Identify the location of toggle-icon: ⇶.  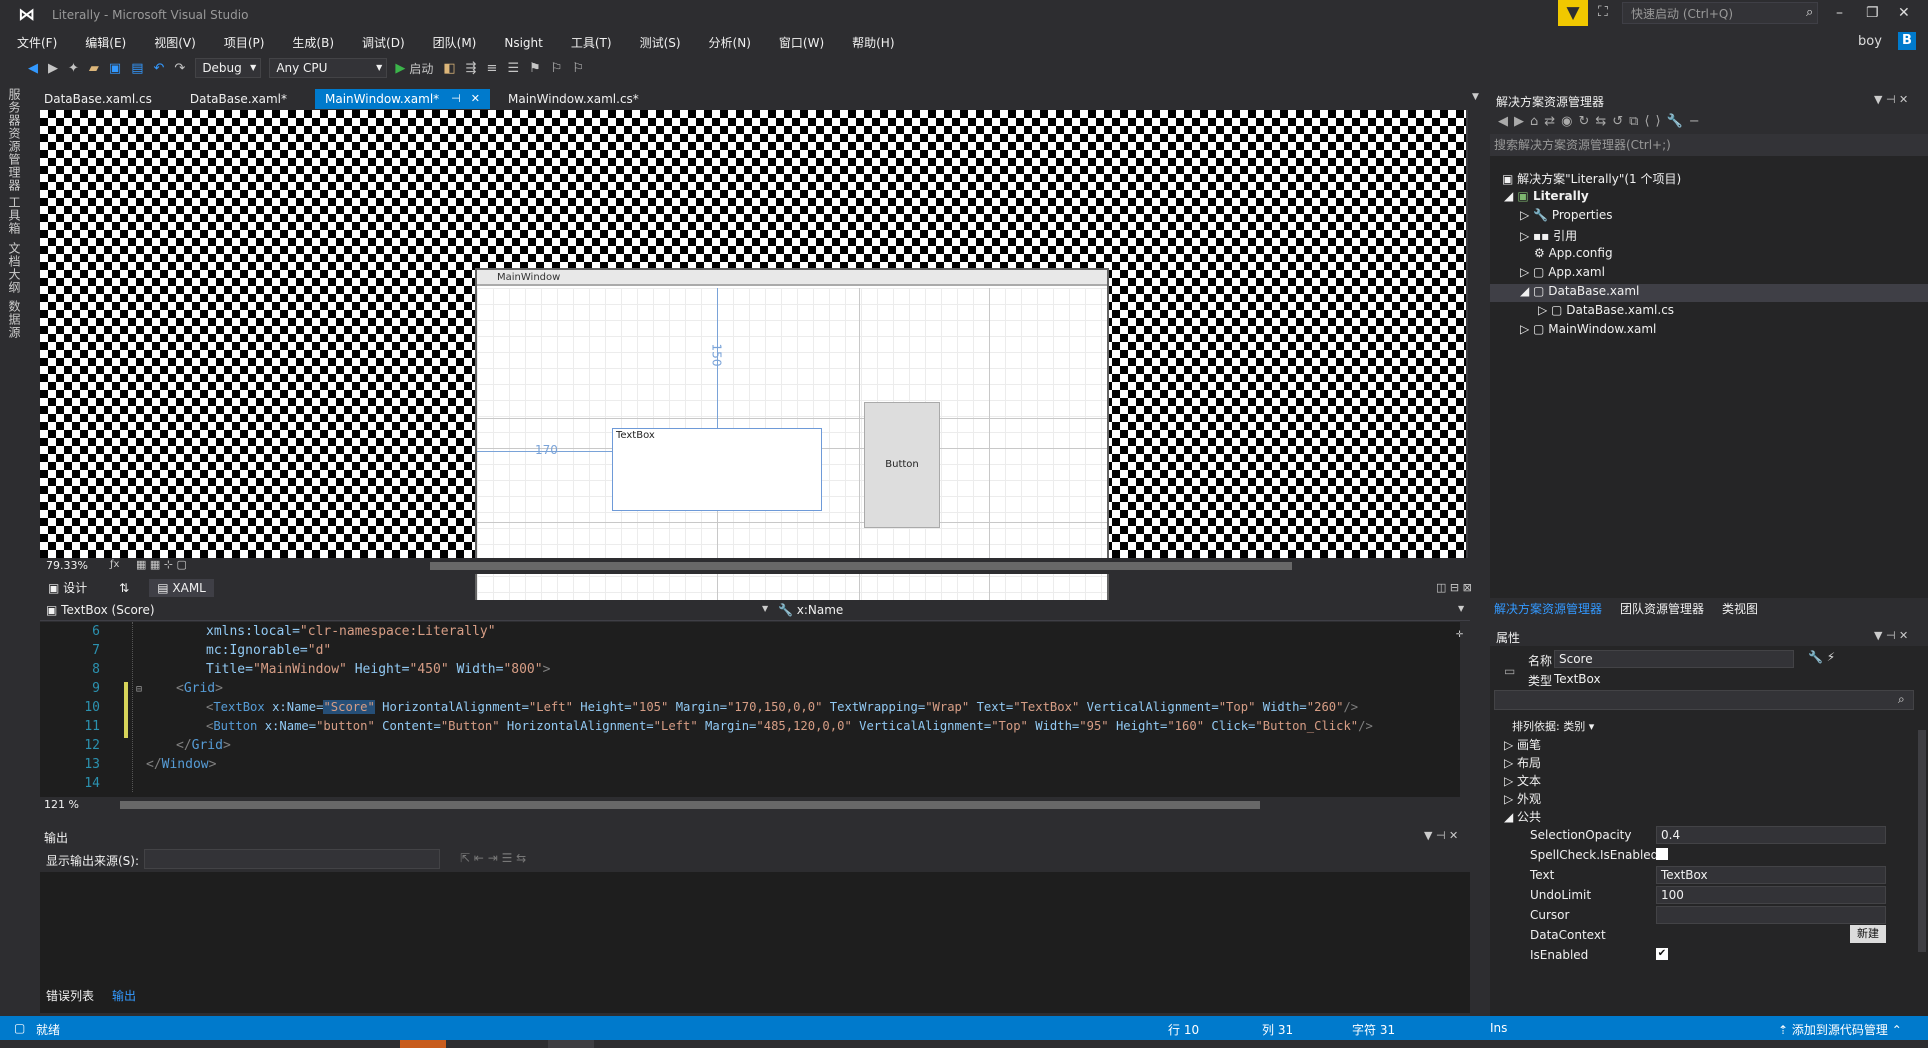
(471, 68).